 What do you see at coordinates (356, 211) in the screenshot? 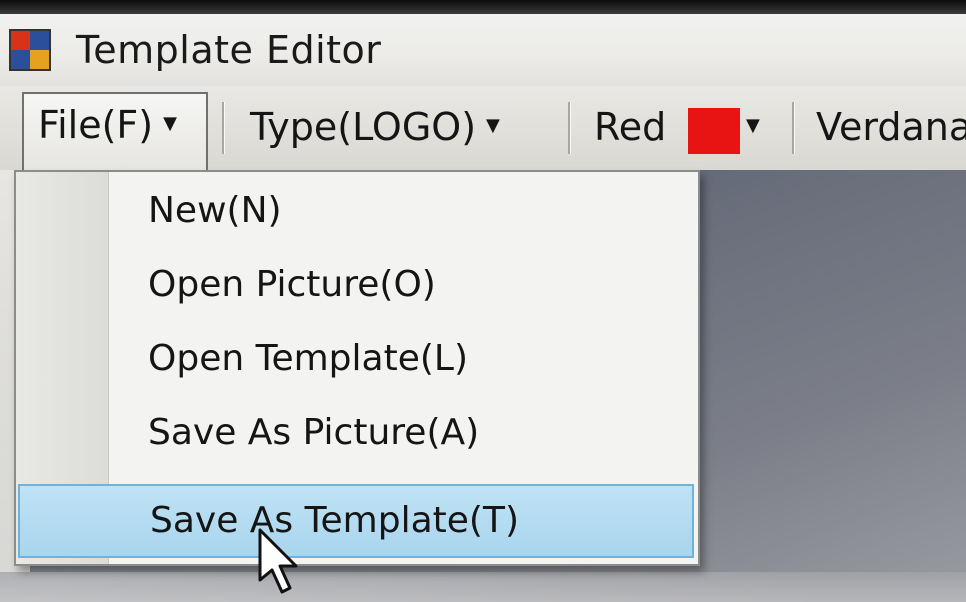
I see `menu-item-new: New(N)` at bounding box center [356, 211].